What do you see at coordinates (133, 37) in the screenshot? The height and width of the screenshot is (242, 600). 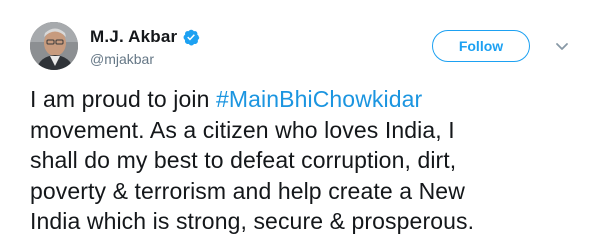 I see `display-name: M.J. Akbar` at bounding box center [133, 37].